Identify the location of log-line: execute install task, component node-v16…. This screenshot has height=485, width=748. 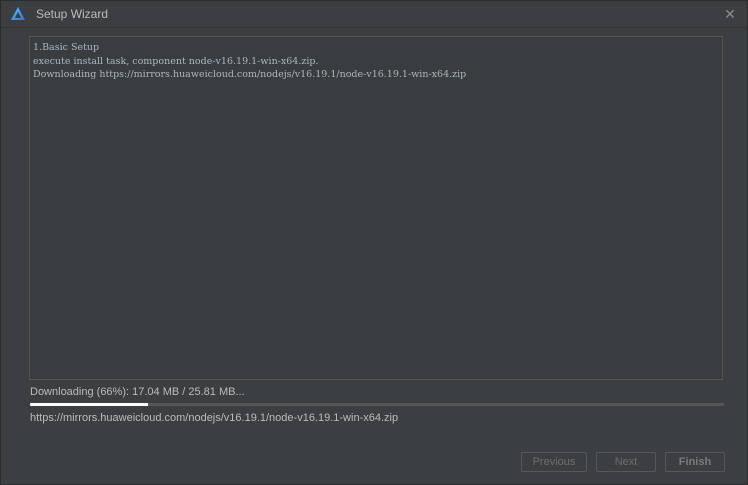
(176, 61).